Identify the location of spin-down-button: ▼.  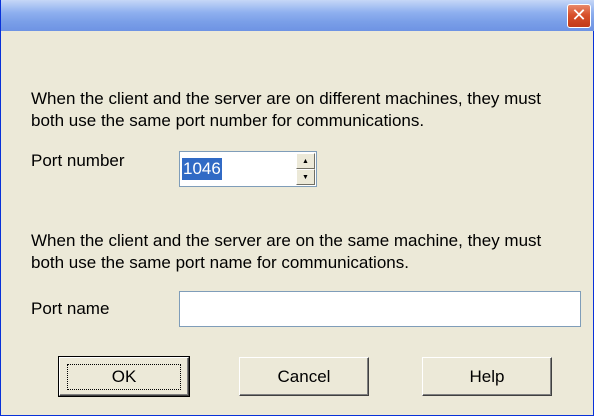
(305, 177).